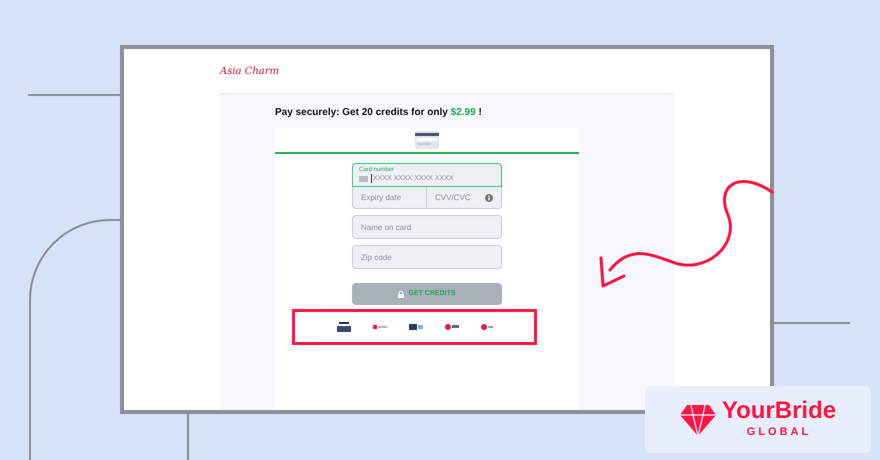 The image size is (880, 460). What do you see at coordinates (460, 198) in the screenshot?
I see `cvv-input: CVV/CVC` at bounding box center [460, 198].